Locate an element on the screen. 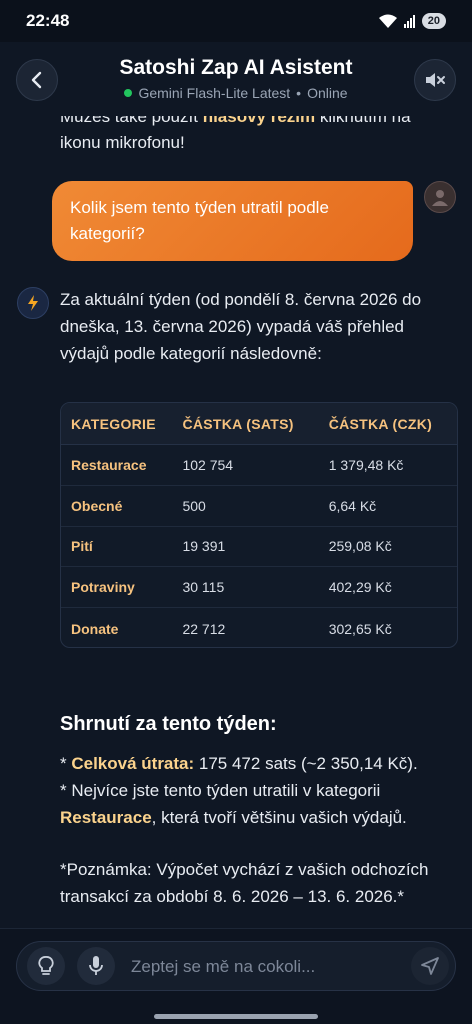  user-icon is located at coordinates (440, 198).